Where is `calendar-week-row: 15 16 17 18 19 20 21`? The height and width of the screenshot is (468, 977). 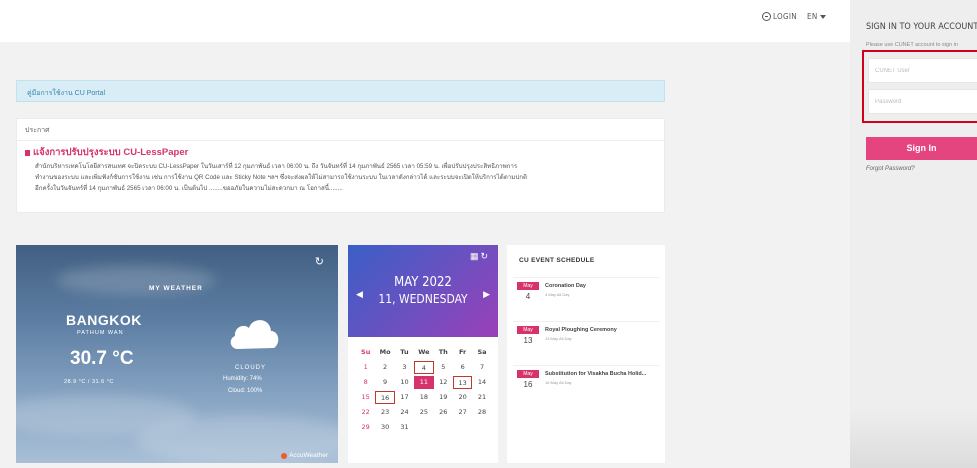
calendar-week-row: 15 16 17 18 19 20 21 is located at coordinates (424, 397).